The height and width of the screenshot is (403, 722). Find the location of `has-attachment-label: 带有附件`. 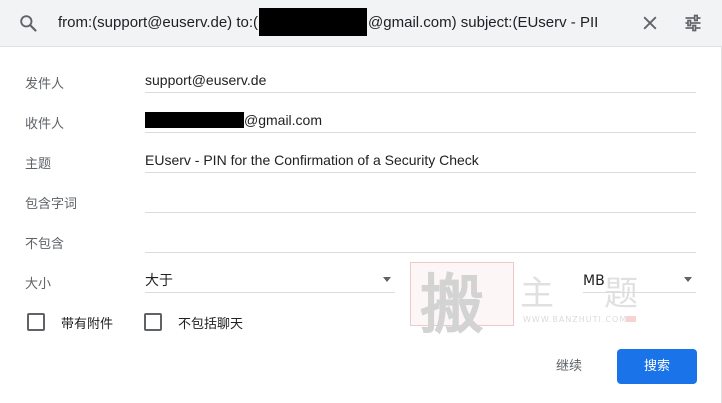

has-attachment-label: 带有附件 is located at coordinates (87, 324).